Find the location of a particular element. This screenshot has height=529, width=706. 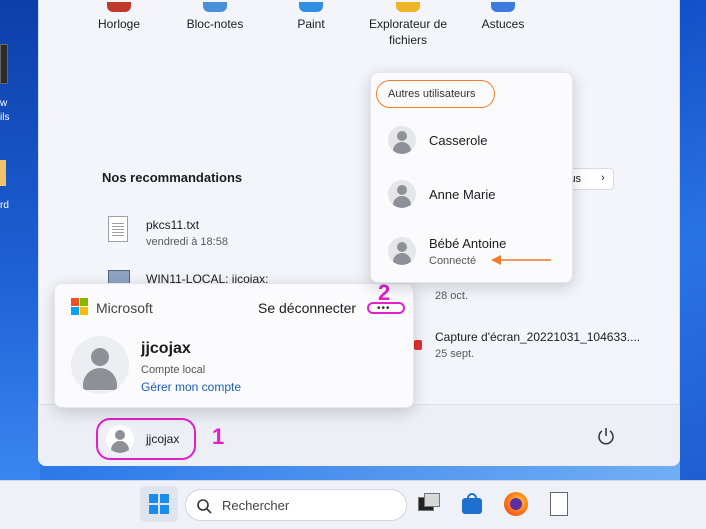

taskbar-search: Rechercher is located at coordinates (296, 505).